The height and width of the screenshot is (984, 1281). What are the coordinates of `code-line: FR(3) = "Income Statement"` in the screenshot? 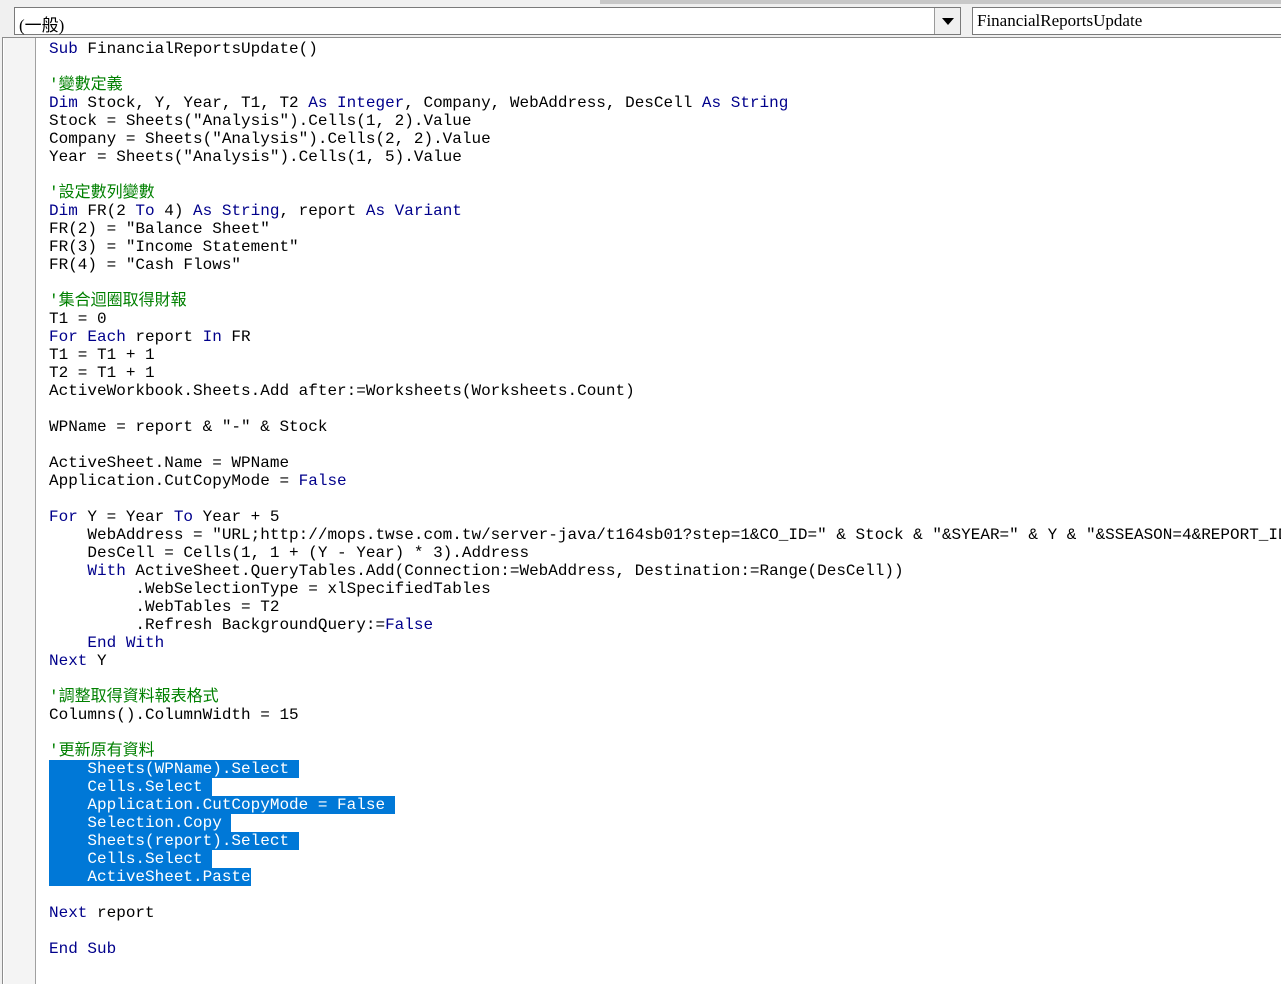 It's located at (665, 247).